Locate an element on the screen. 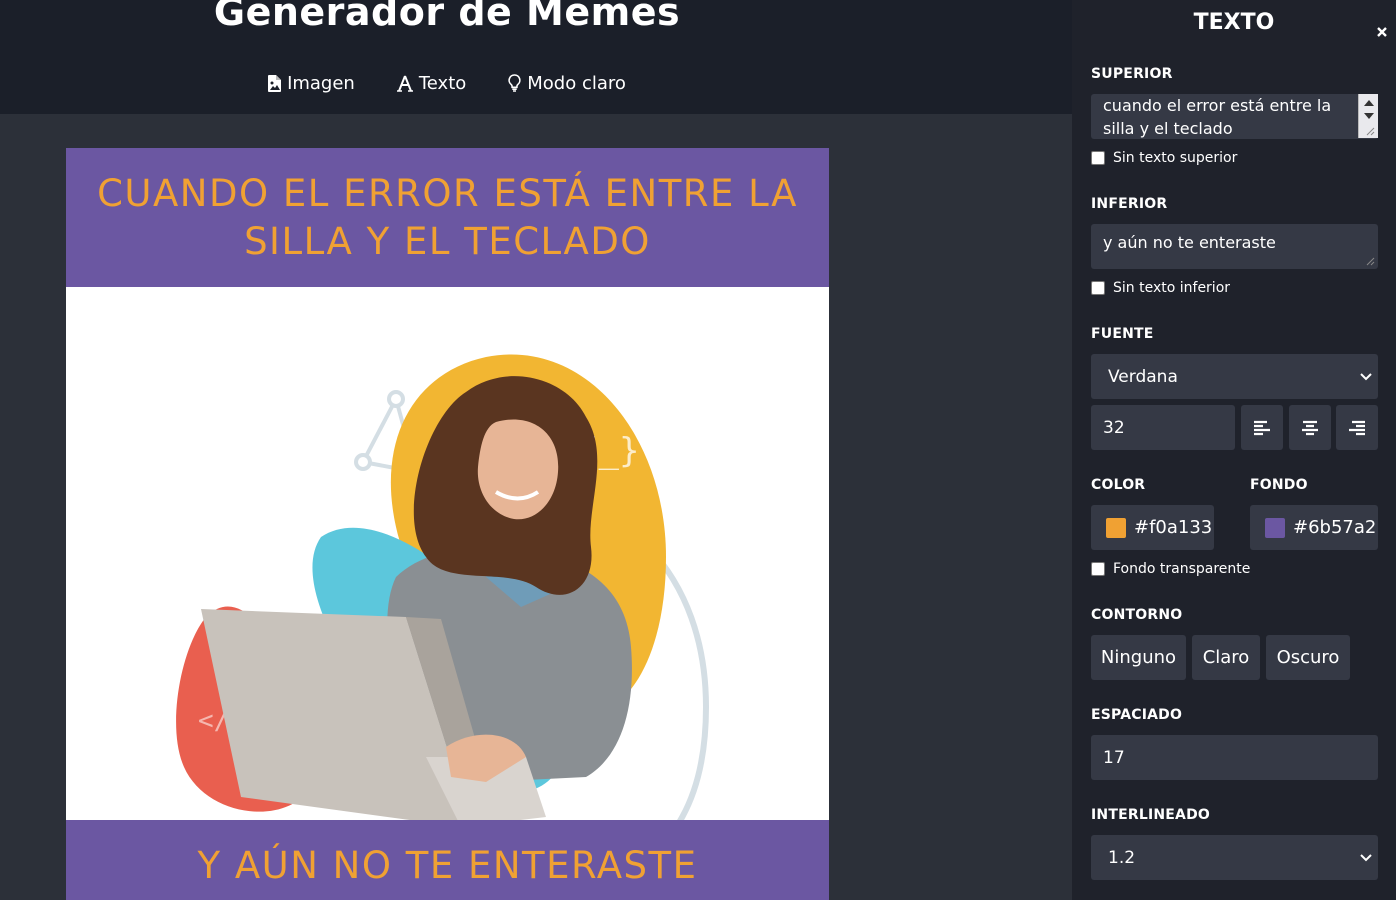 Image resolution: width=1396 pixels, height=900 pixels. app-title: Generador de Memes is located at coordinates (447, 17).